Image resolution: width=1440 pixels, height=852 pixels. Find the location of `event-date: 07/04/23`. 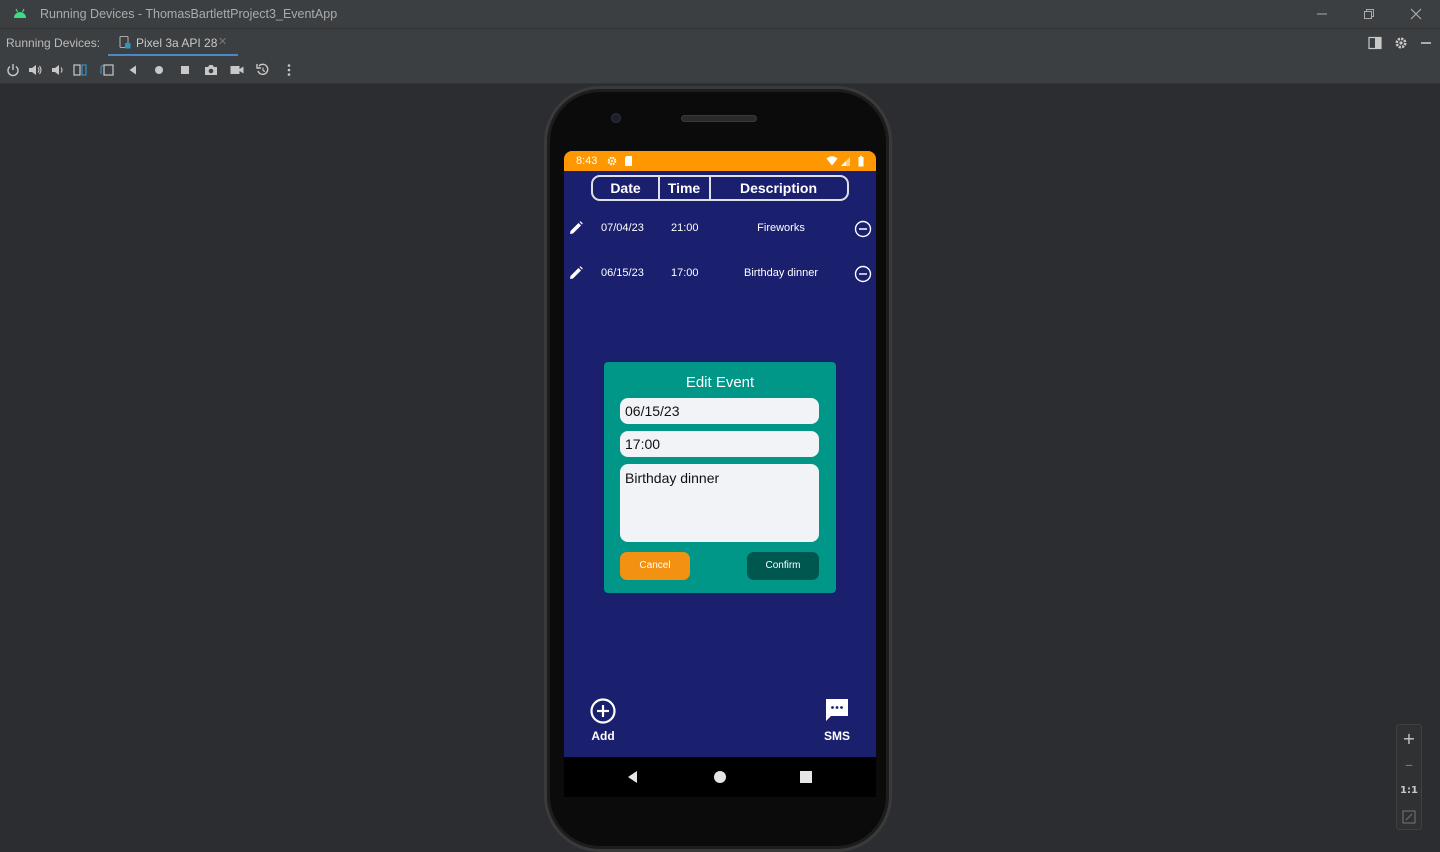

event-date: 07/04/23 is located at coordinates (622, 228).